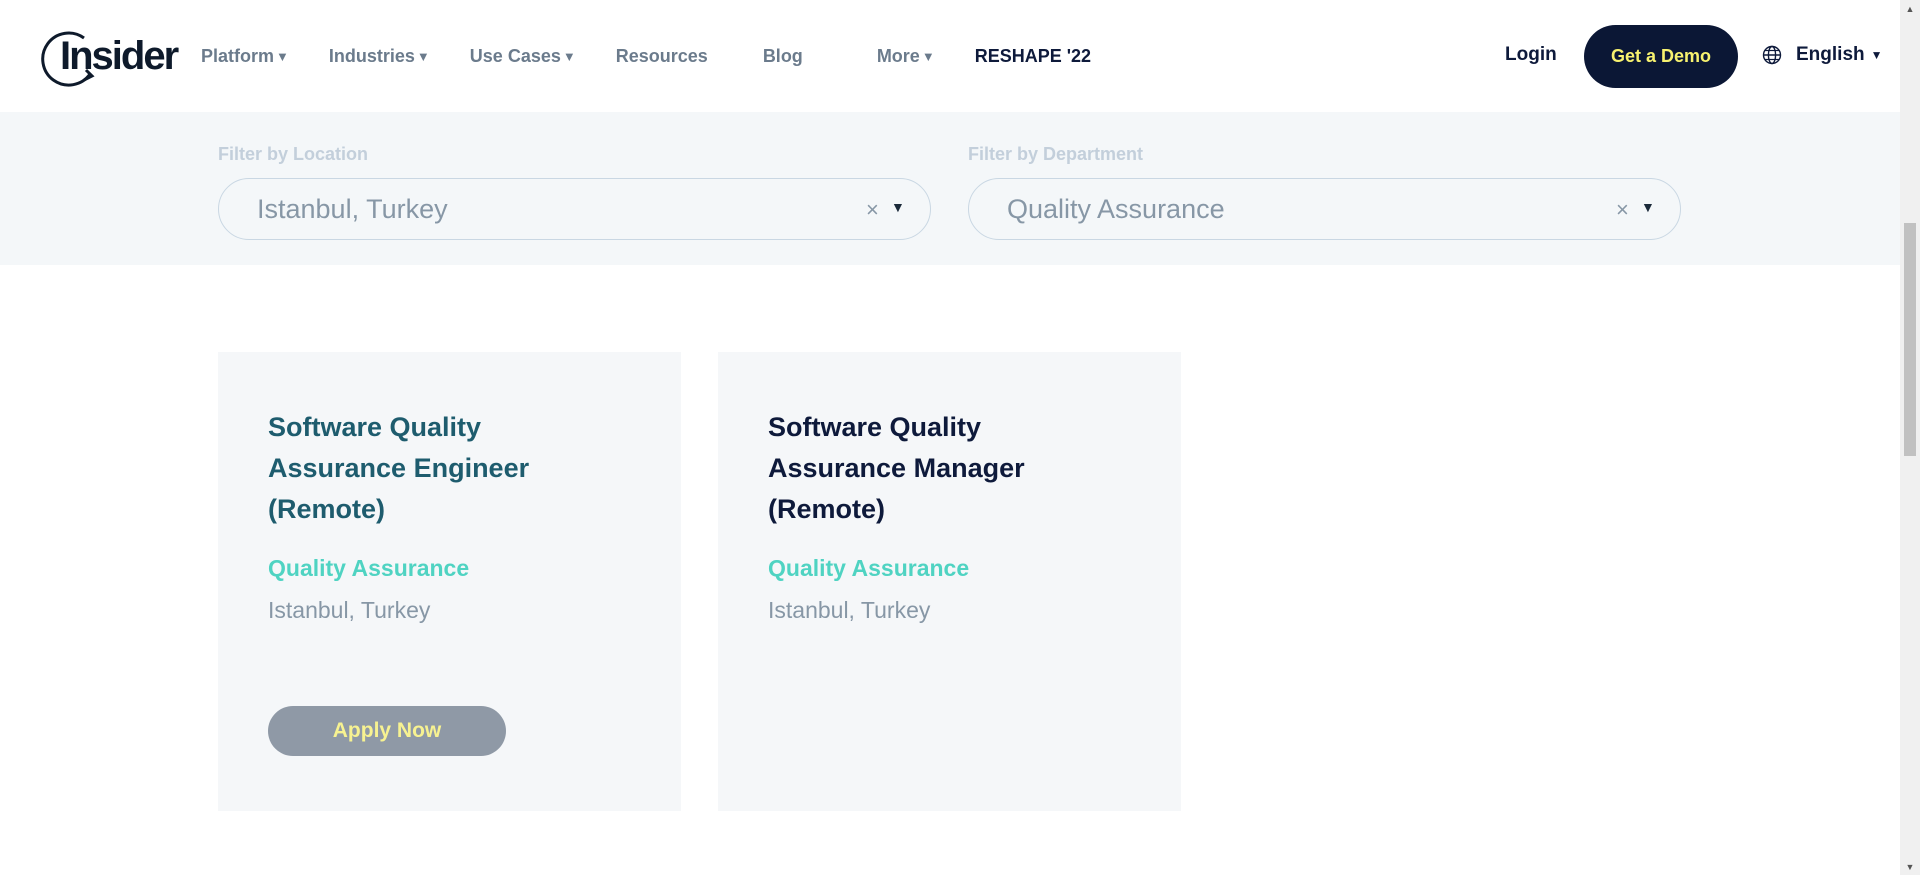  What do you see at coordinates (119, 56) in the screenshot?
I see `logo-wordmark: Insider` at bounding box center [119, 56].